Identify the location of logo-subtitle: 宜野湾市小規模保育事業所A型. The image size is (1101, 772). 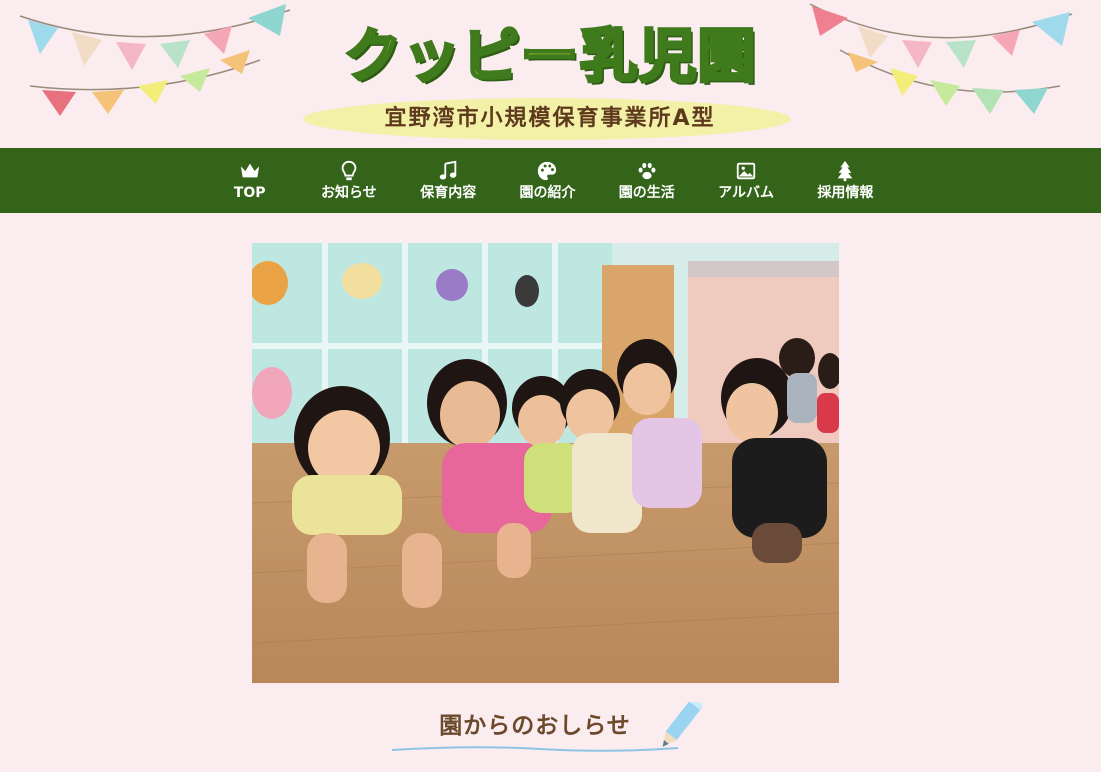
(550, 118).